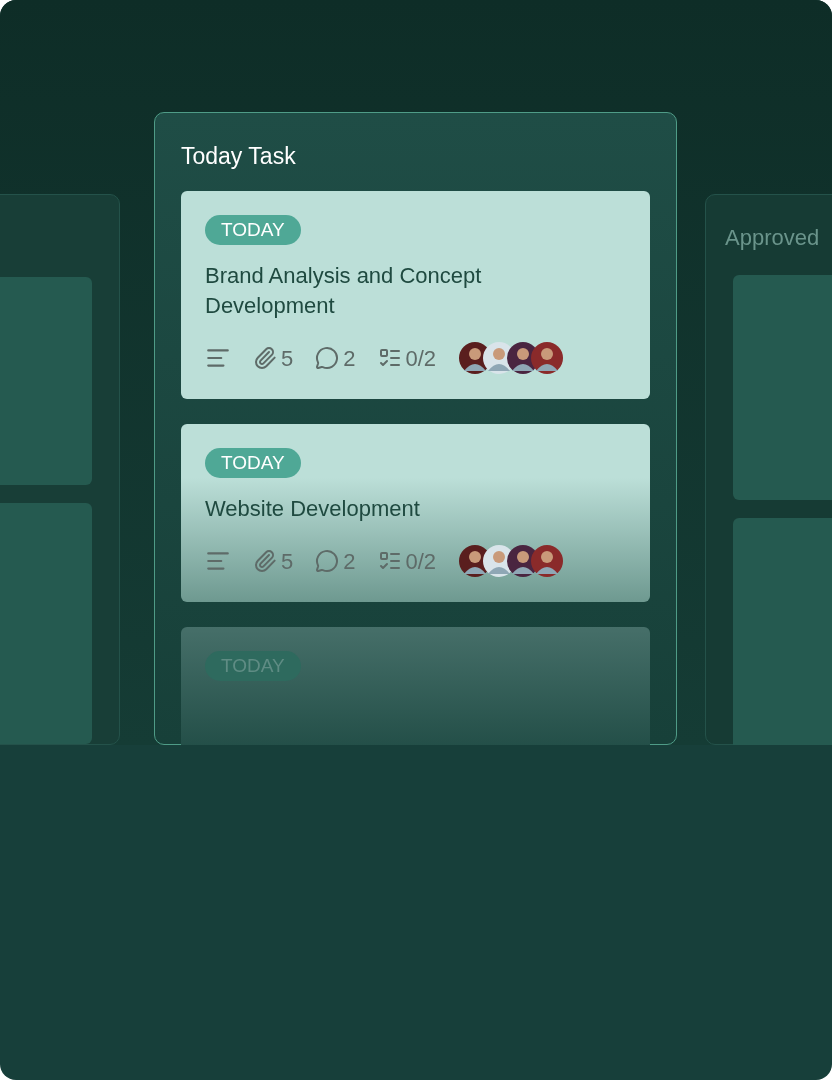 The width and height of the screenshot is (832, 1080). I want to click on task-card: TODAY Brand Analysis and Concept Development 5 2 0/2, so click(415, 295).